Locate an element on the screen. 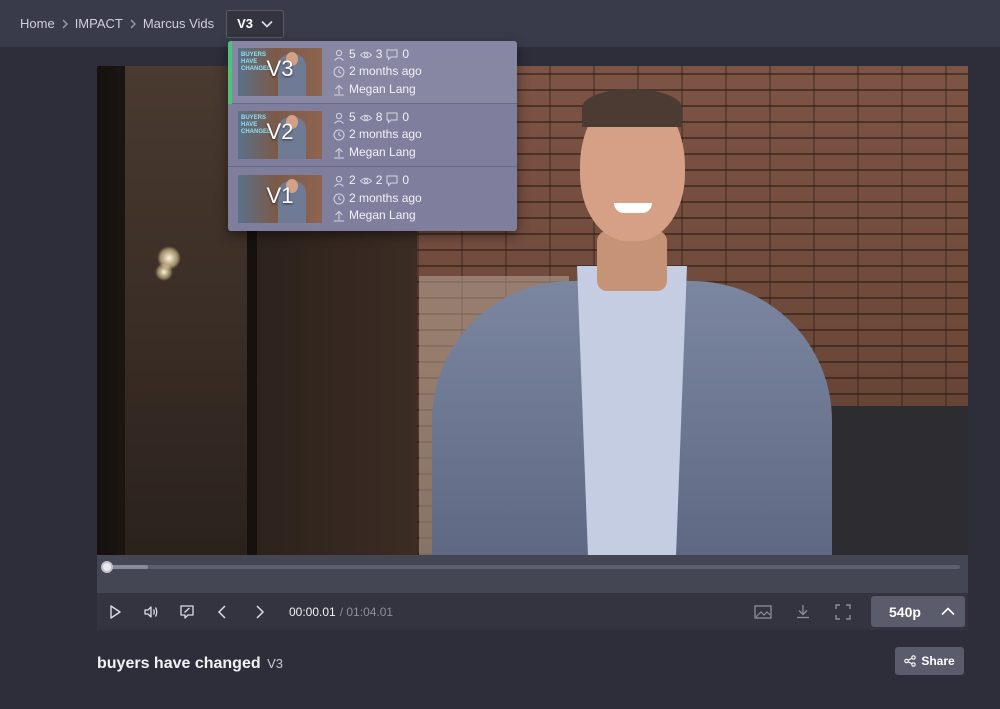  version-item-v1: V1 2 2 0 2 months ago Megan Lang is located at coordinates (372, 198).